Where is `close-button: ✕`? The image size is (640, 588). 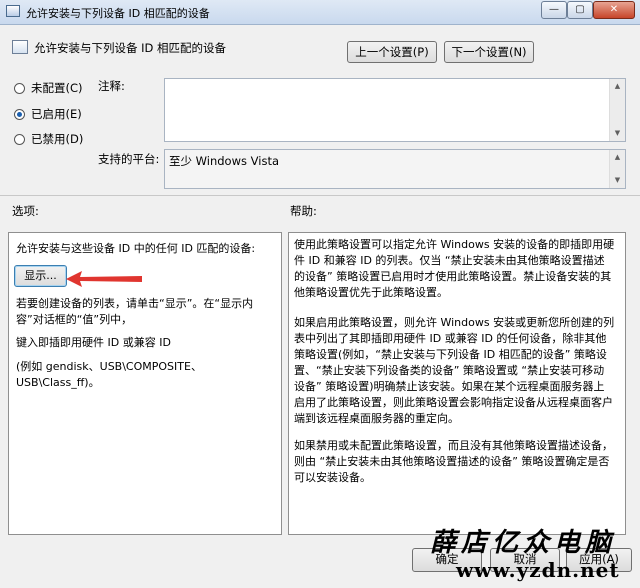 close-button: ✕ is located at coordinates (614, 10).